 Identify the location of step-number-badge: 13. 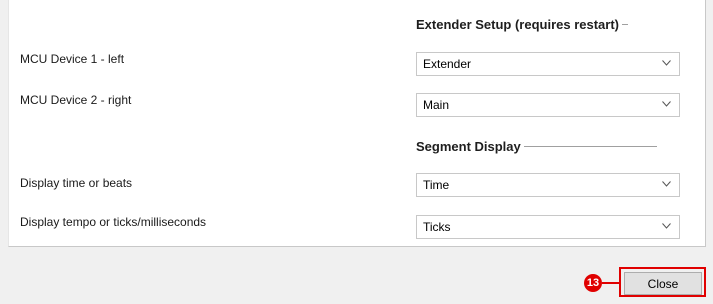
(593, 283).